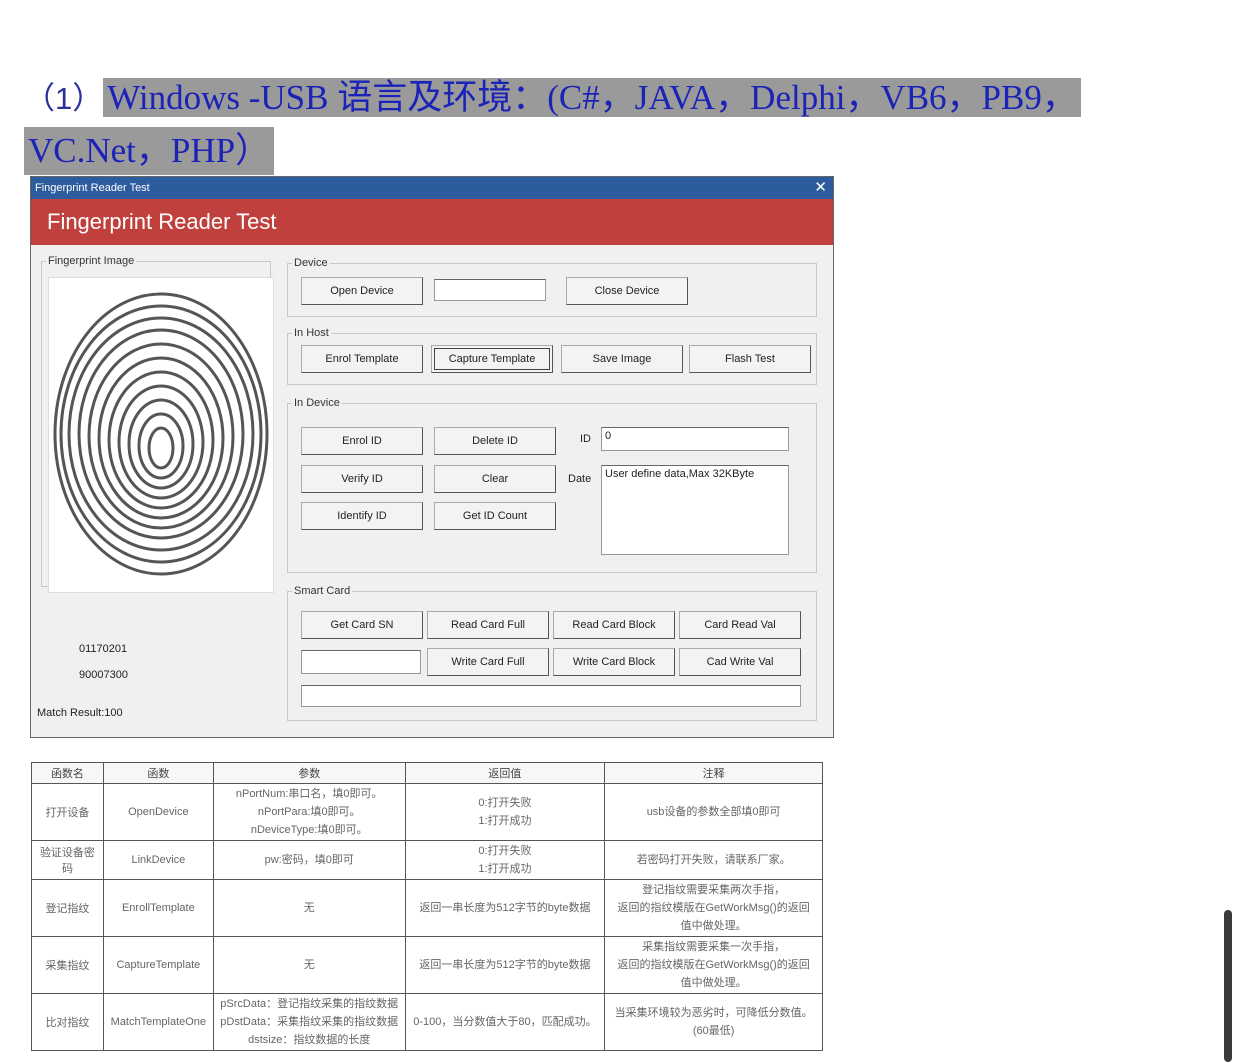  Describe the element at coordinates (740, 662) in the screenshot. I see `cad-write-val-button: Cad Write Val` at that location.